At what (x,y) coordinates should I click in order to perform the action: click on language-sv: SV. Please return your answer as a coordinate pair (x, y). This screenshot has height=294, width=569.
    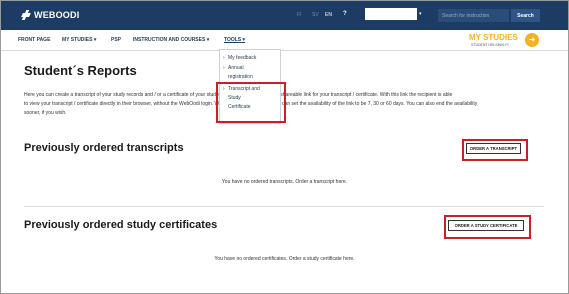
    Looking at the image, I should click on (315, 15).